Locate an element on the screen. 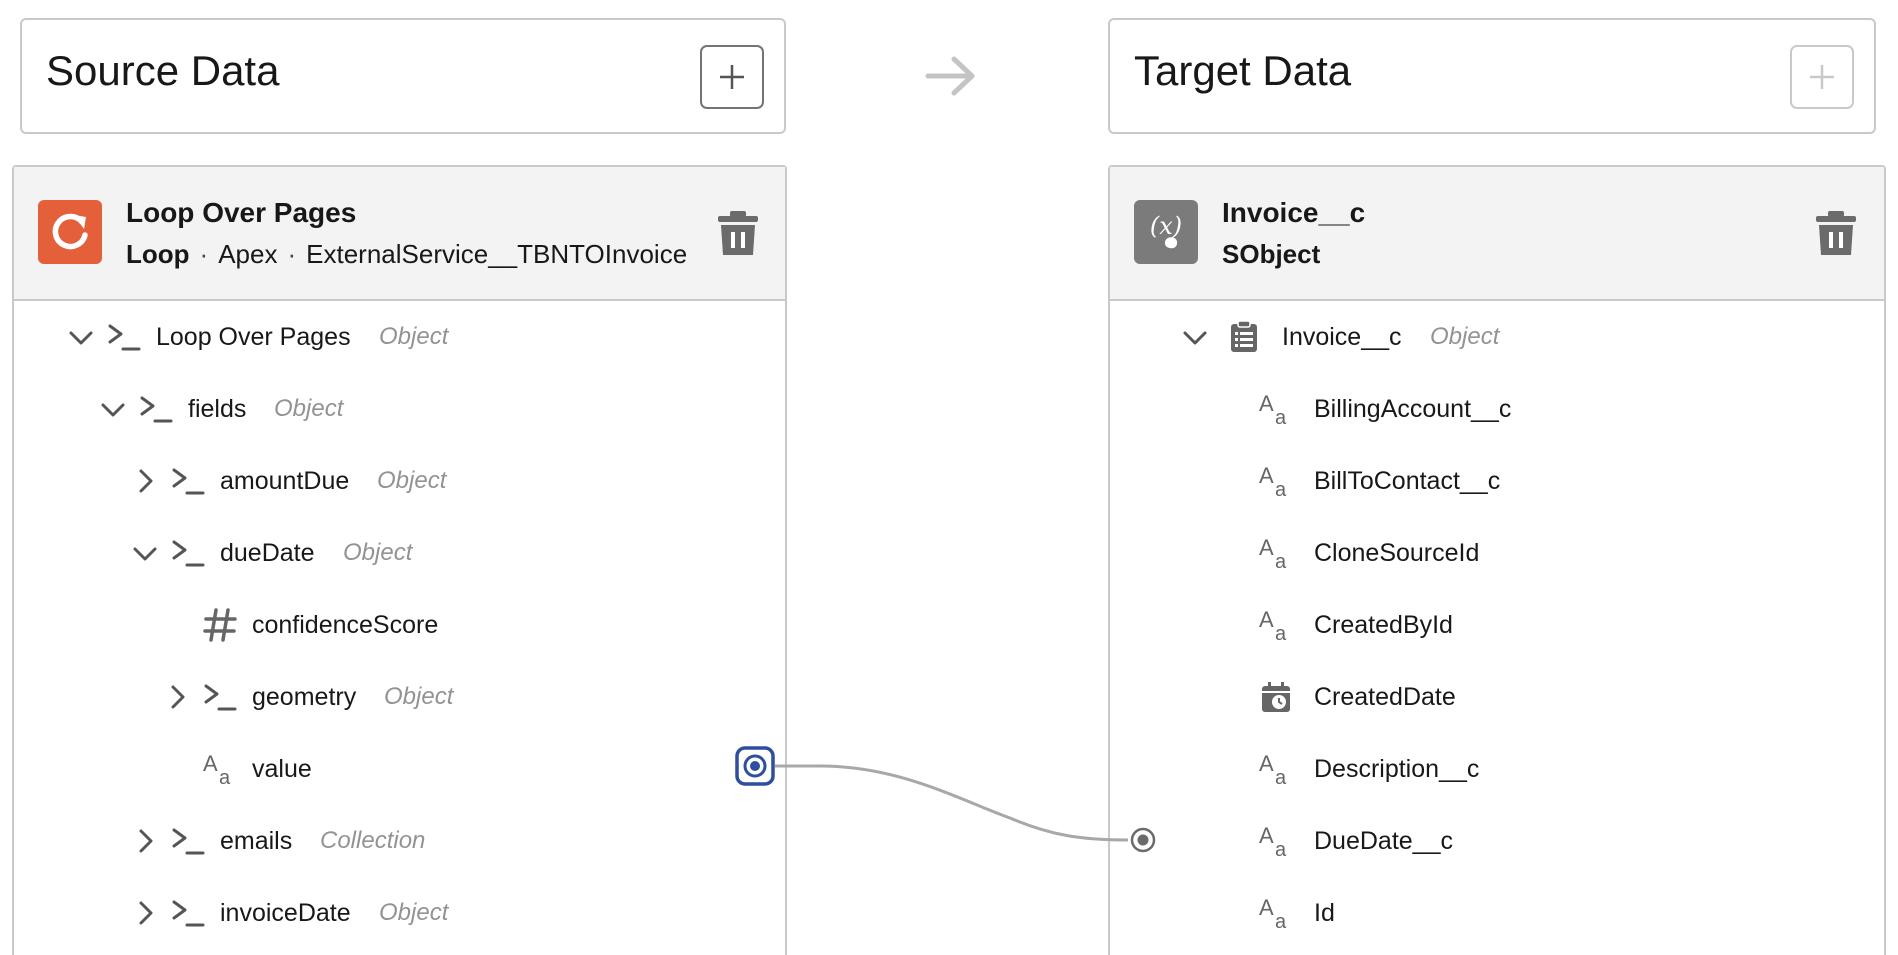 This screenshot has height=955, width=1898. field-label: fields is located at coordinates (217, 409).